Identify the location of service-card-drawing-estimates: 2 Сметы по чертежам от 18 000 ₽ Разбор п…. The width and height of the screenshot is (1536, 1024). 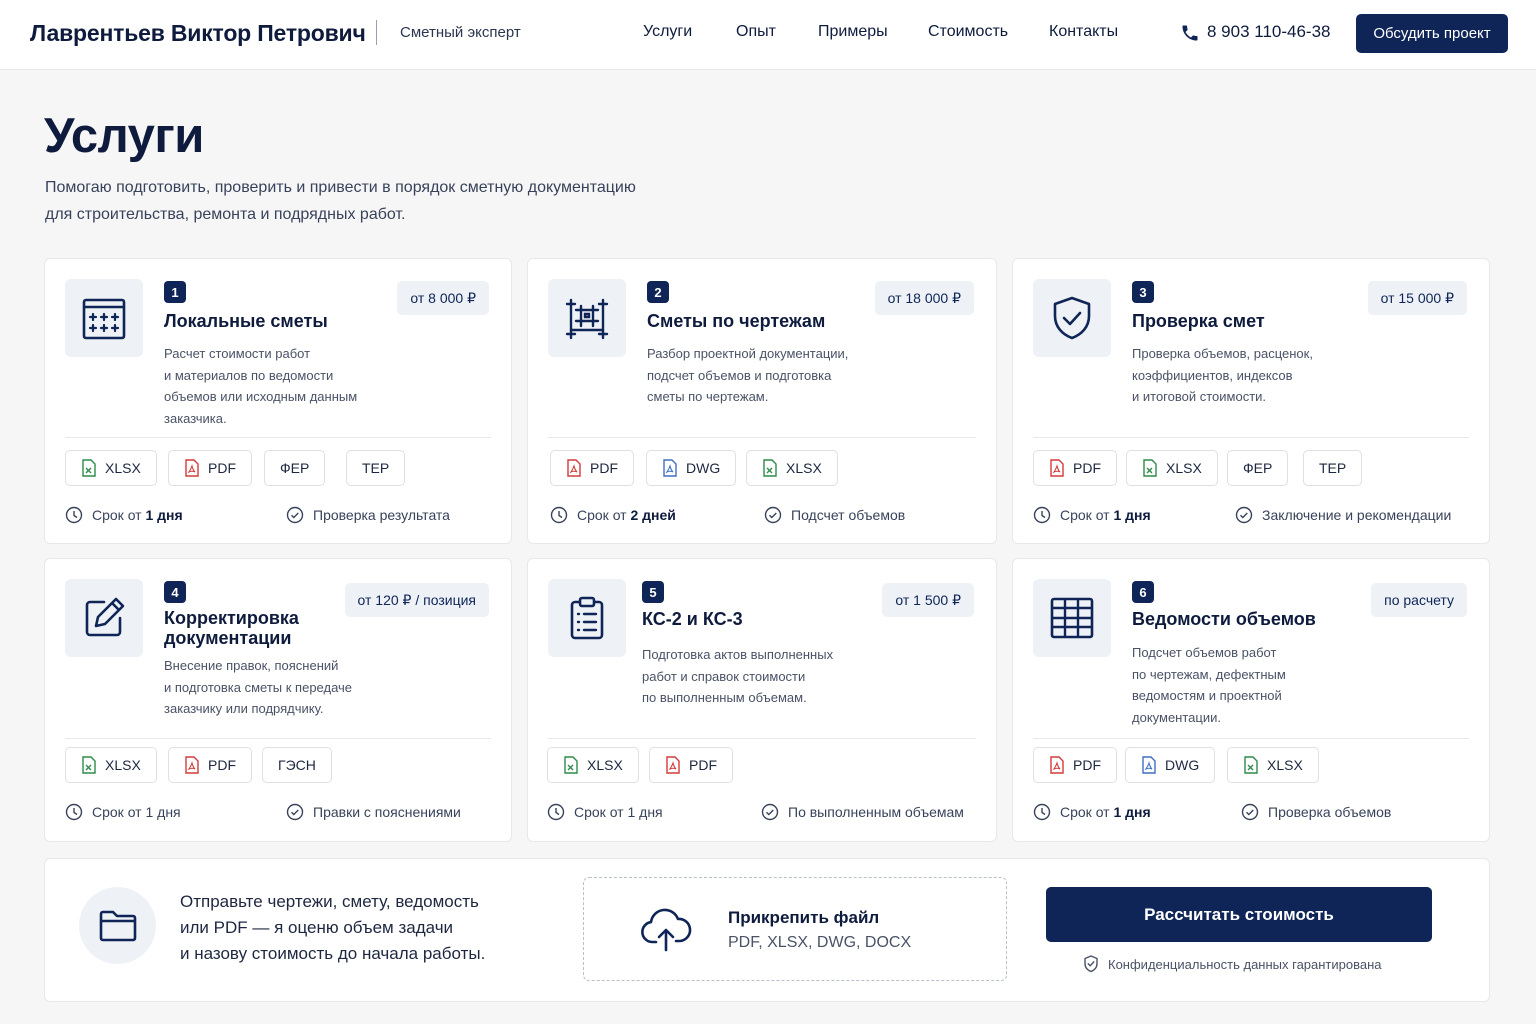
(762, 401).